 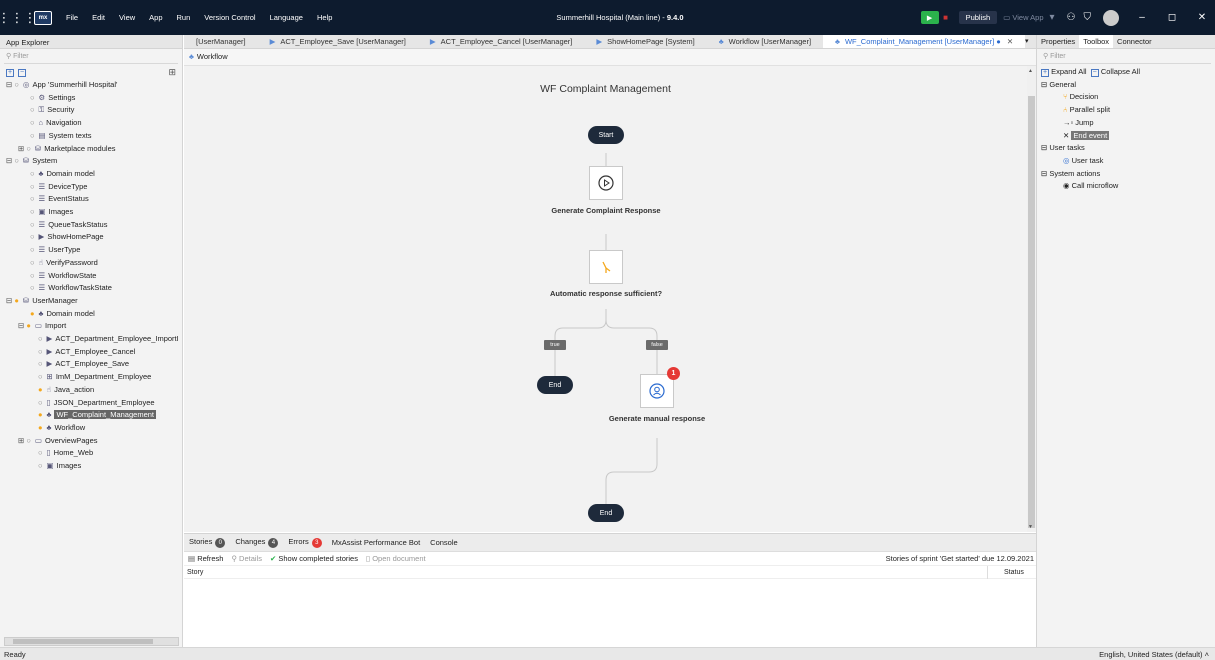 I want to click on menu-view: View, so click(x=127, y=17).